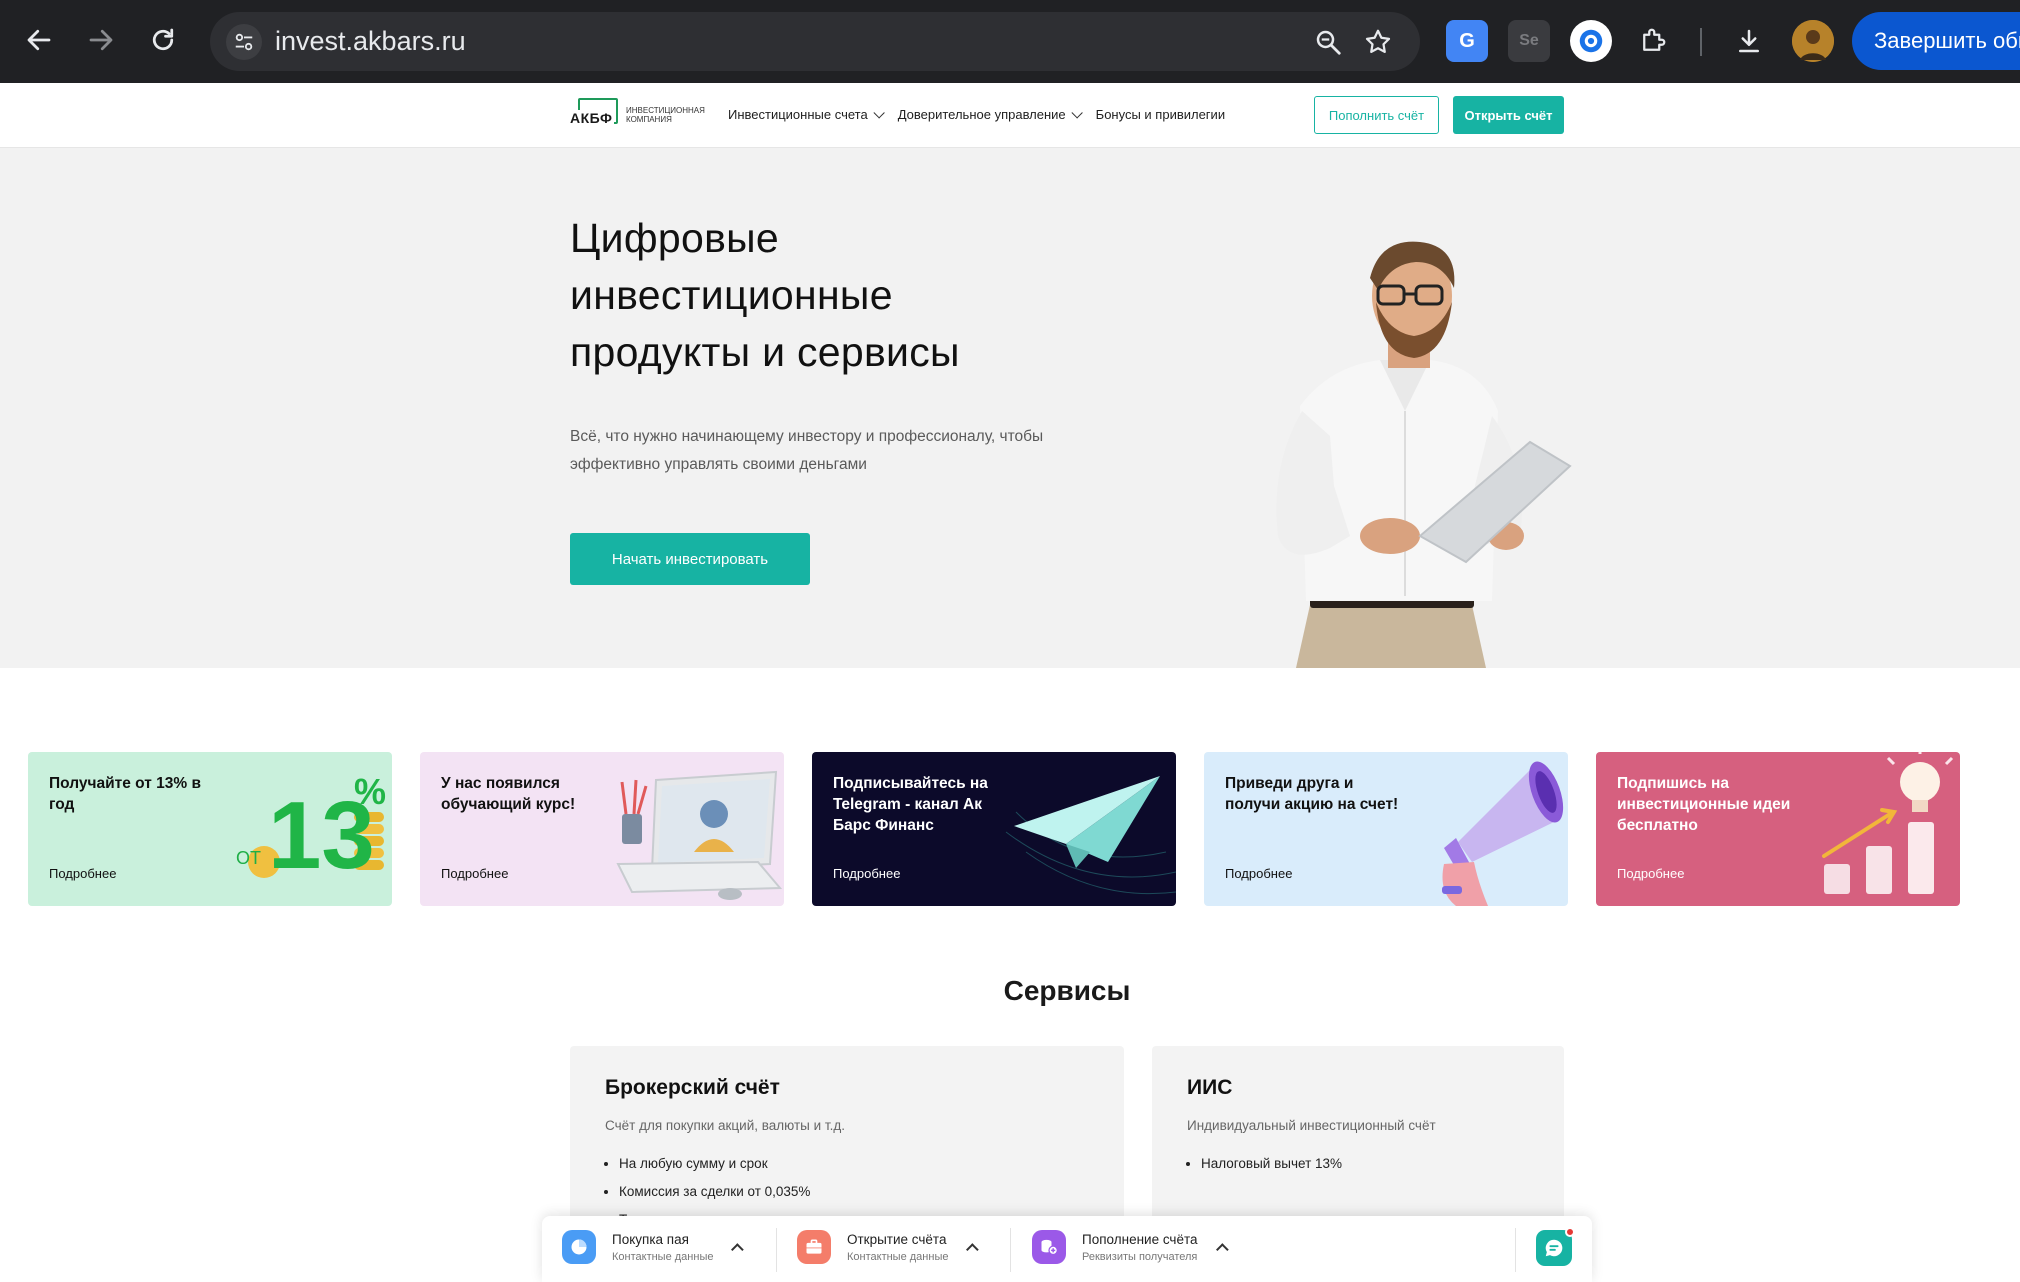 The width and height of the screenshot is (2020, 1282). I want to click on thirteen-percent-art: ОТ 13 %, so click(311, 830).